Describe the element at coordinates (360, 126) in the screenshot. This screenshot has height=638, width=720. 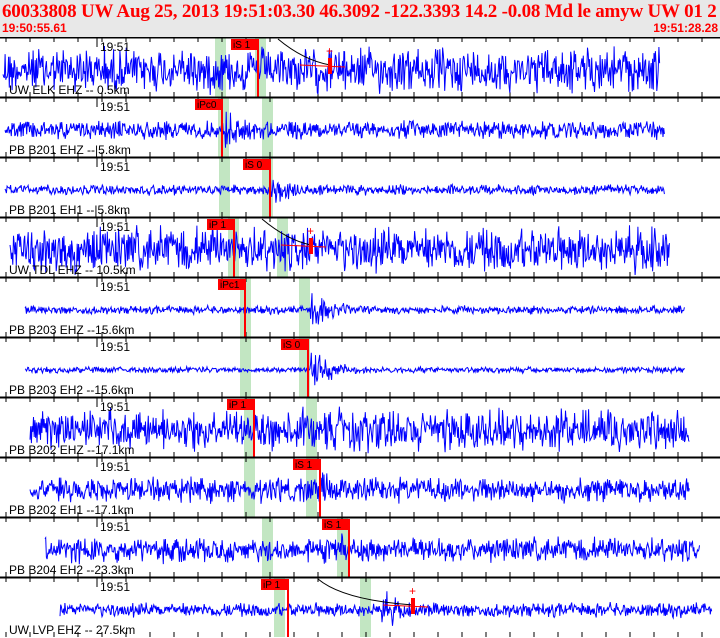
I see `trace-row: iPc0 19:51 PB B201 EHZ --|5.8km` at that location.